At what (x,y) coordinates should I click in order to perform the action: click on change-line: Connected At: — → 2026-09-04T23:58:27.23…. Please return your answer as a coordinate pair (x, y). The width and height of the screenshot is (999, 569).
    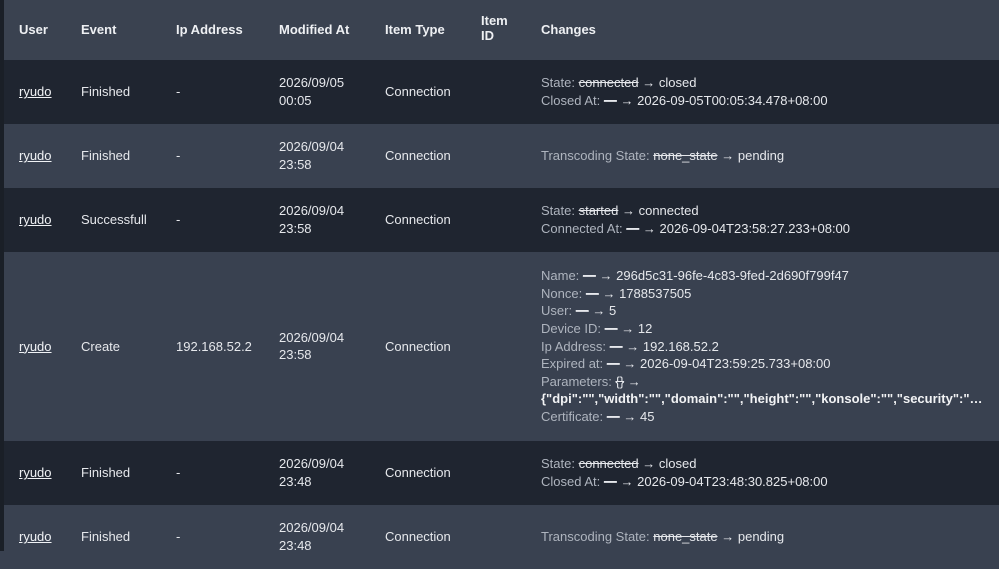
    Looking at the image, I should click on (695, 229).